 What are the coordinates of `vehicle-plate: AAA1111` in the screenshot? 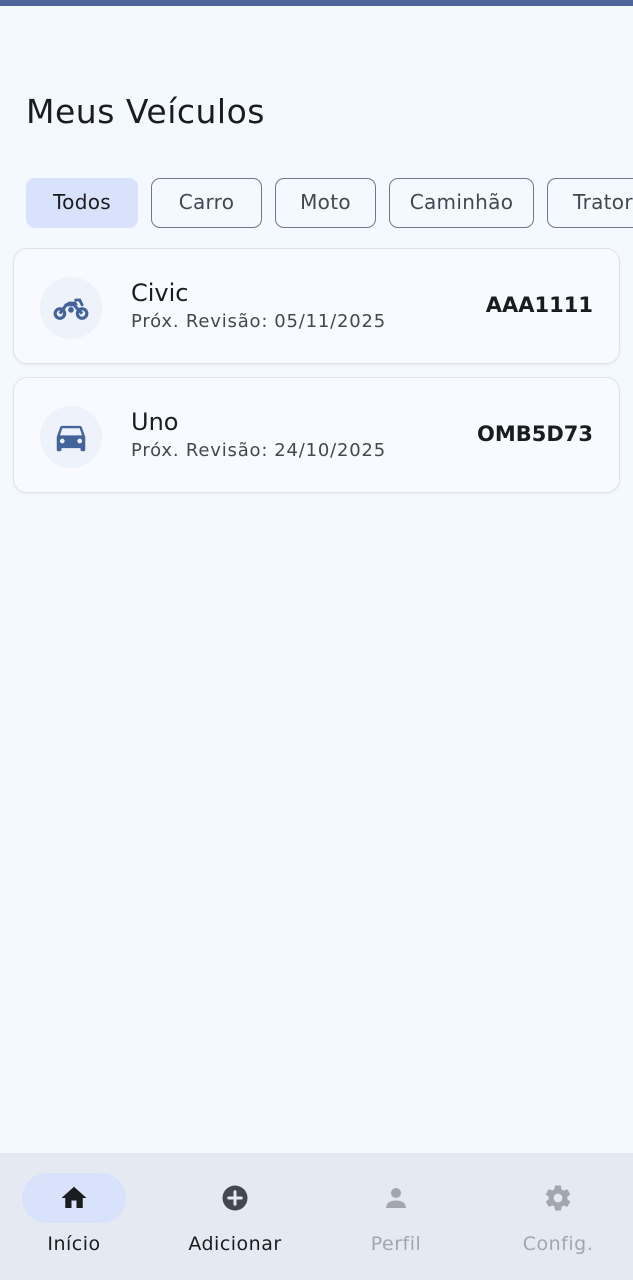 It's located at (539, 305).